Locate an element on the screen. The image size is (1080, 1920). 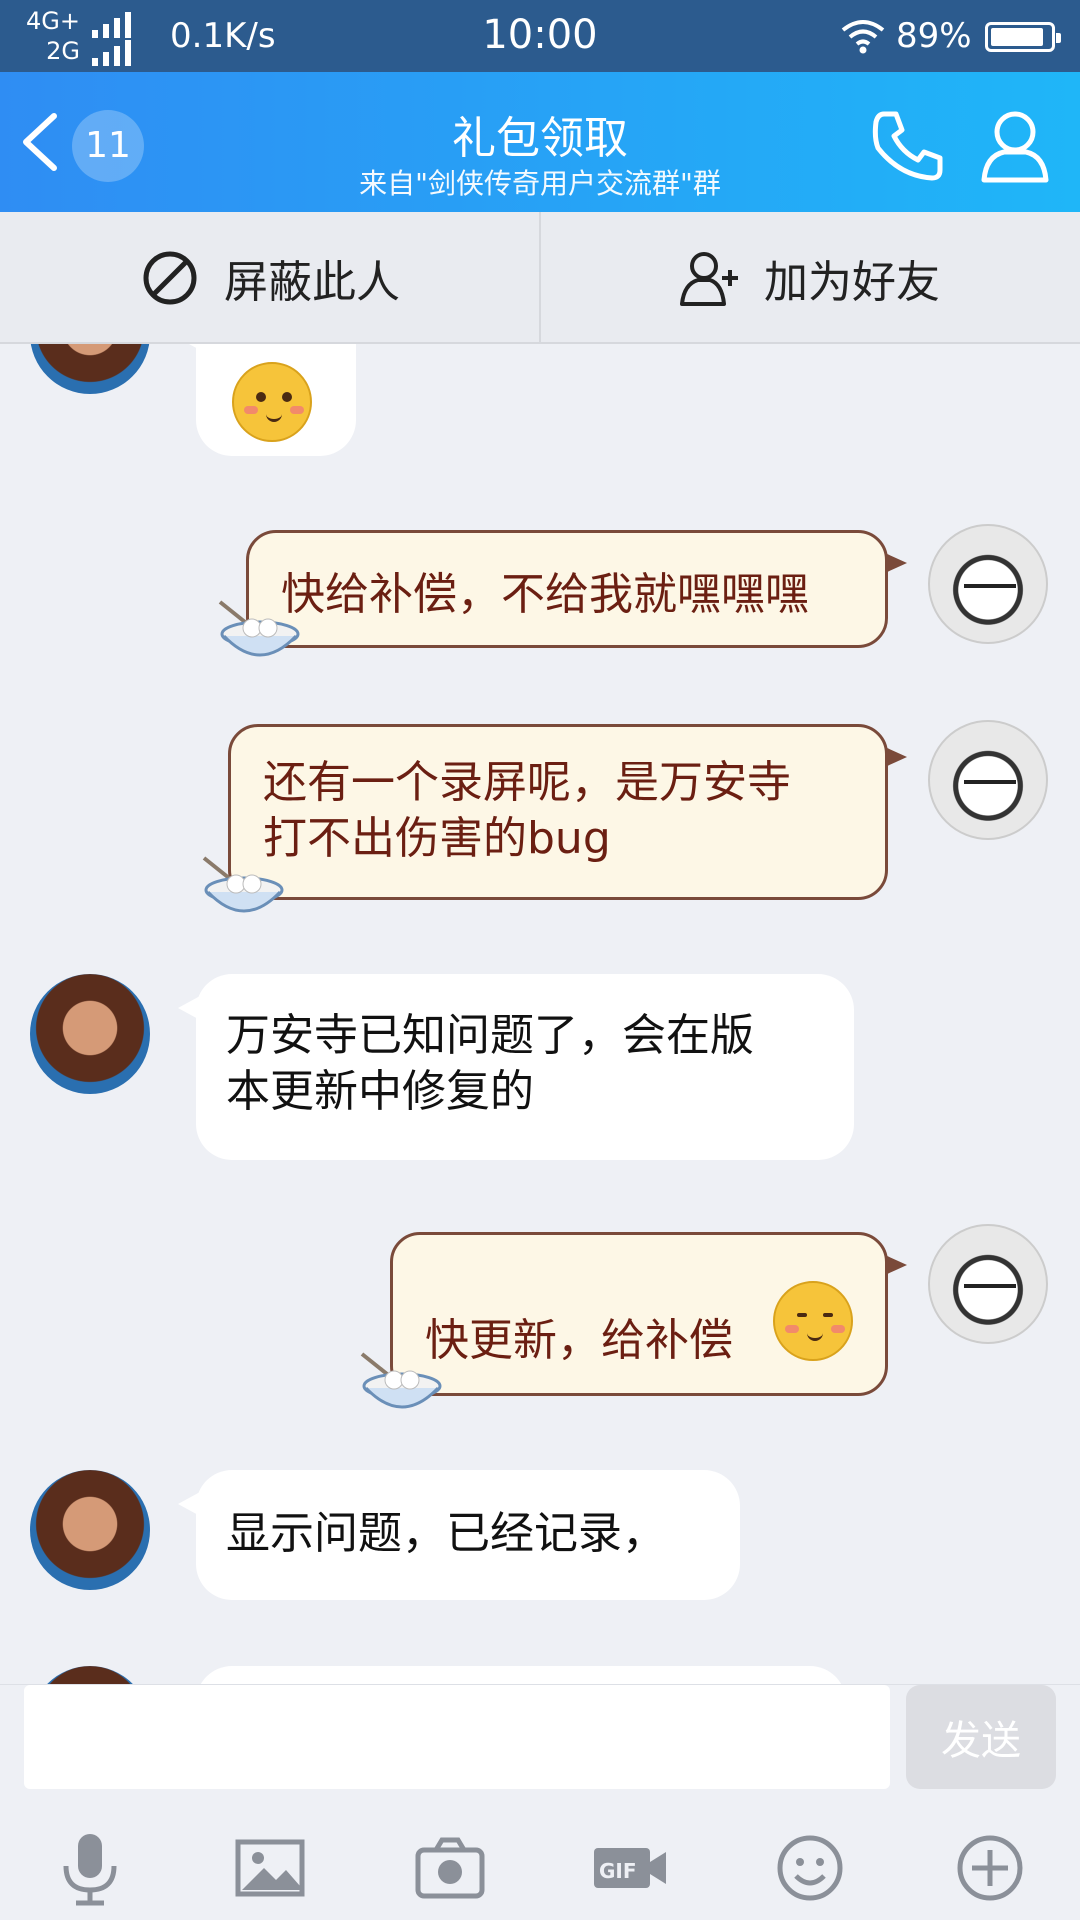
gif-icon: GIF is located at coordinates (630, 1868).